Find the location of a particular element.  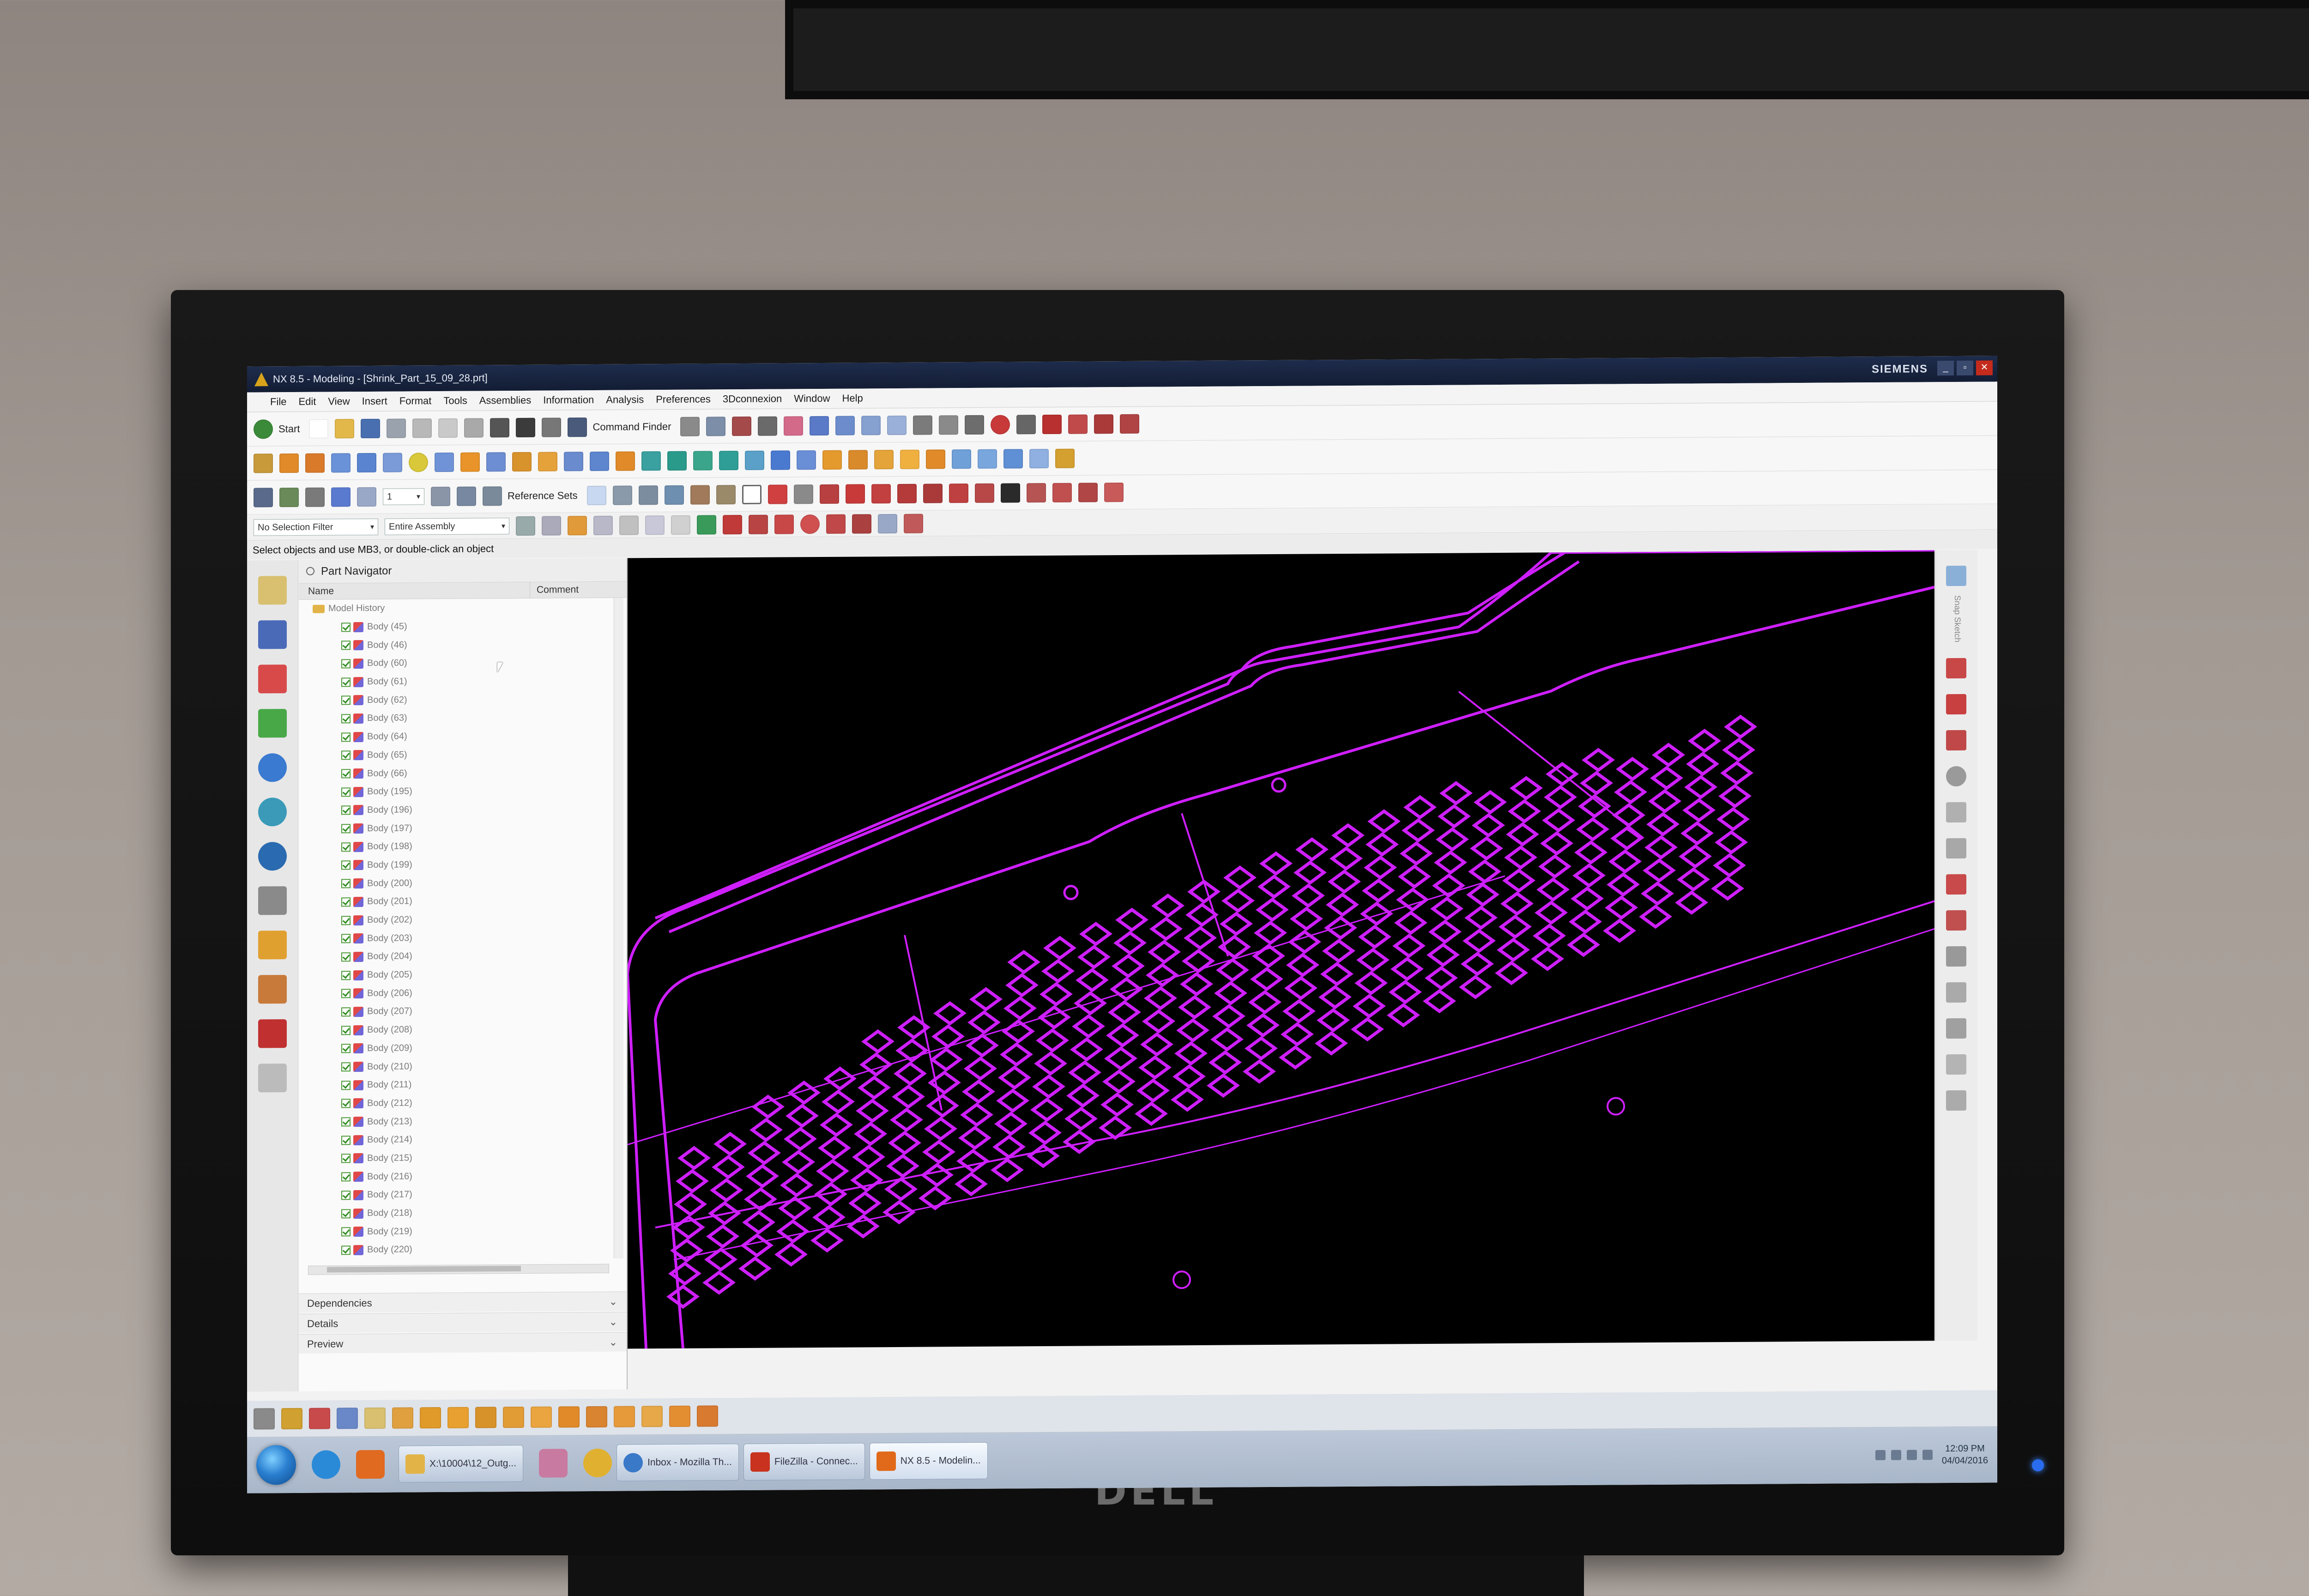

select-all-icon is located at coordinates (577, 526).